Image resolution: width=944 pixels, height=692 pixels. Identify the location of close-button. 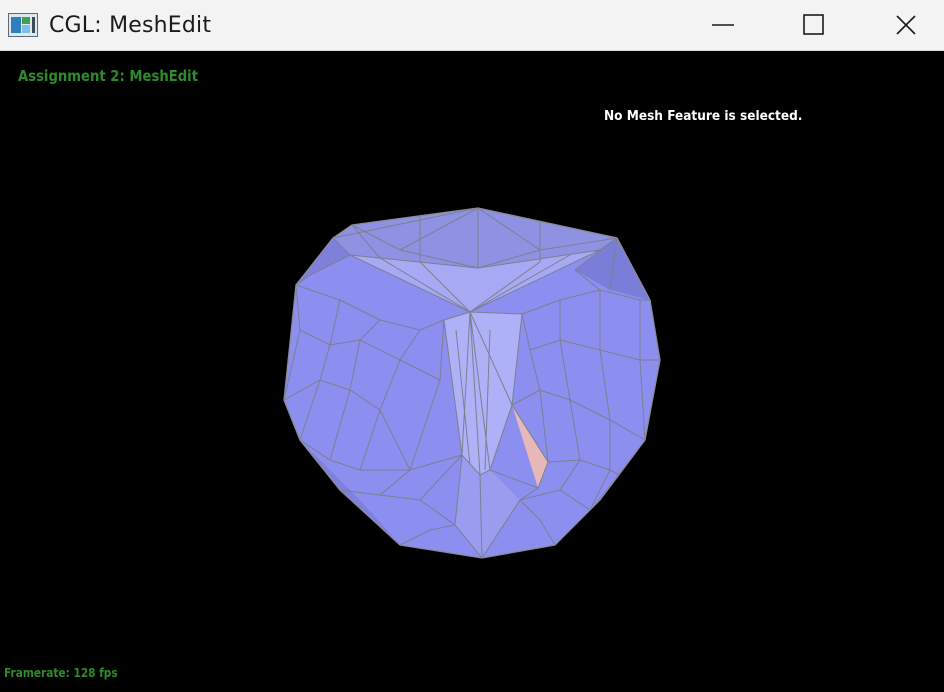
(902, 25).